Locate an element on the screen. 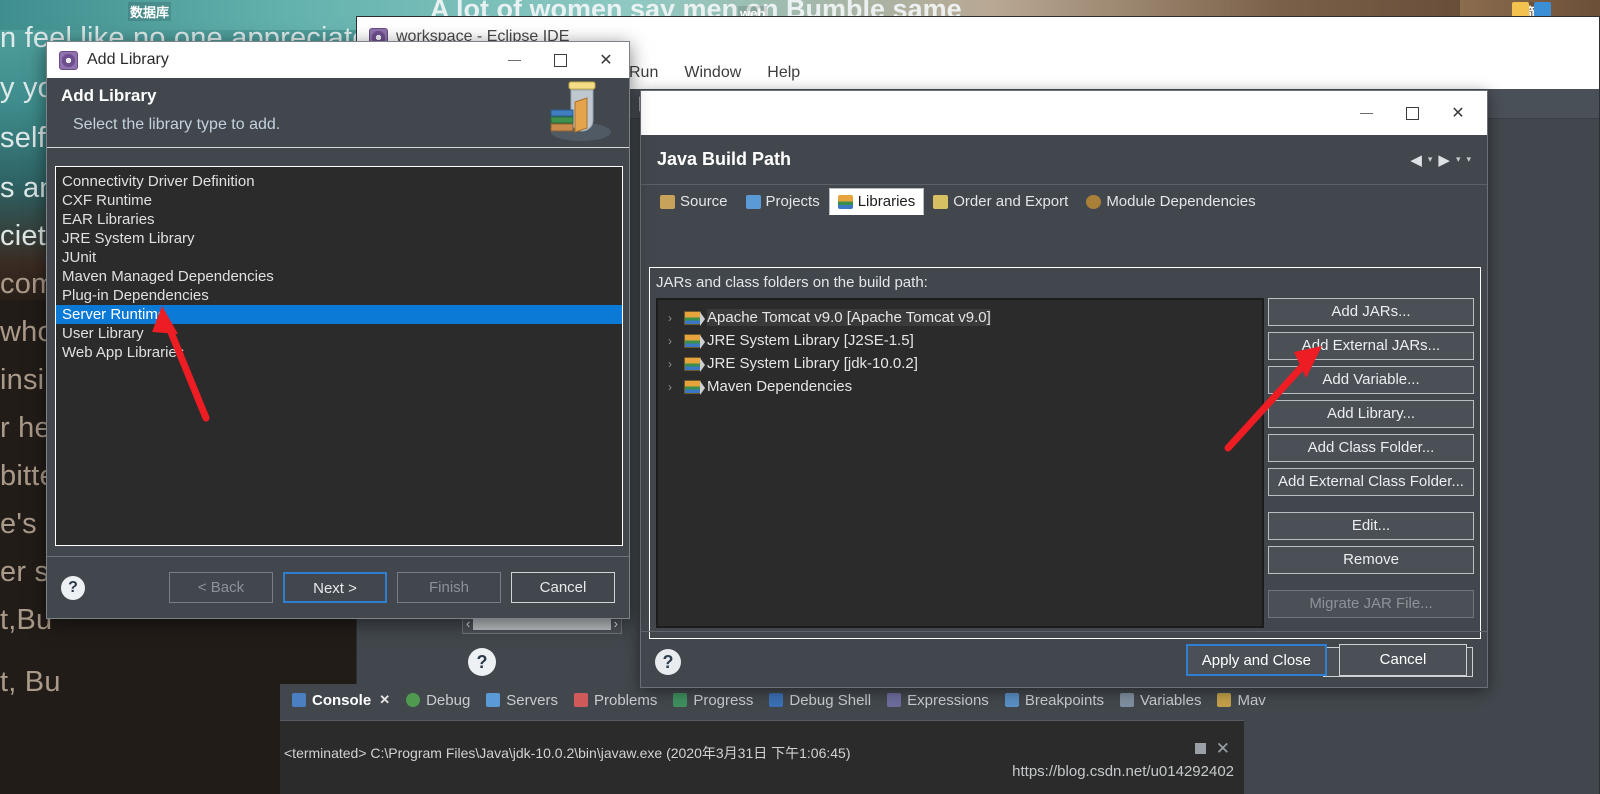  list-item: User Library is located at coordinates (339, 333).